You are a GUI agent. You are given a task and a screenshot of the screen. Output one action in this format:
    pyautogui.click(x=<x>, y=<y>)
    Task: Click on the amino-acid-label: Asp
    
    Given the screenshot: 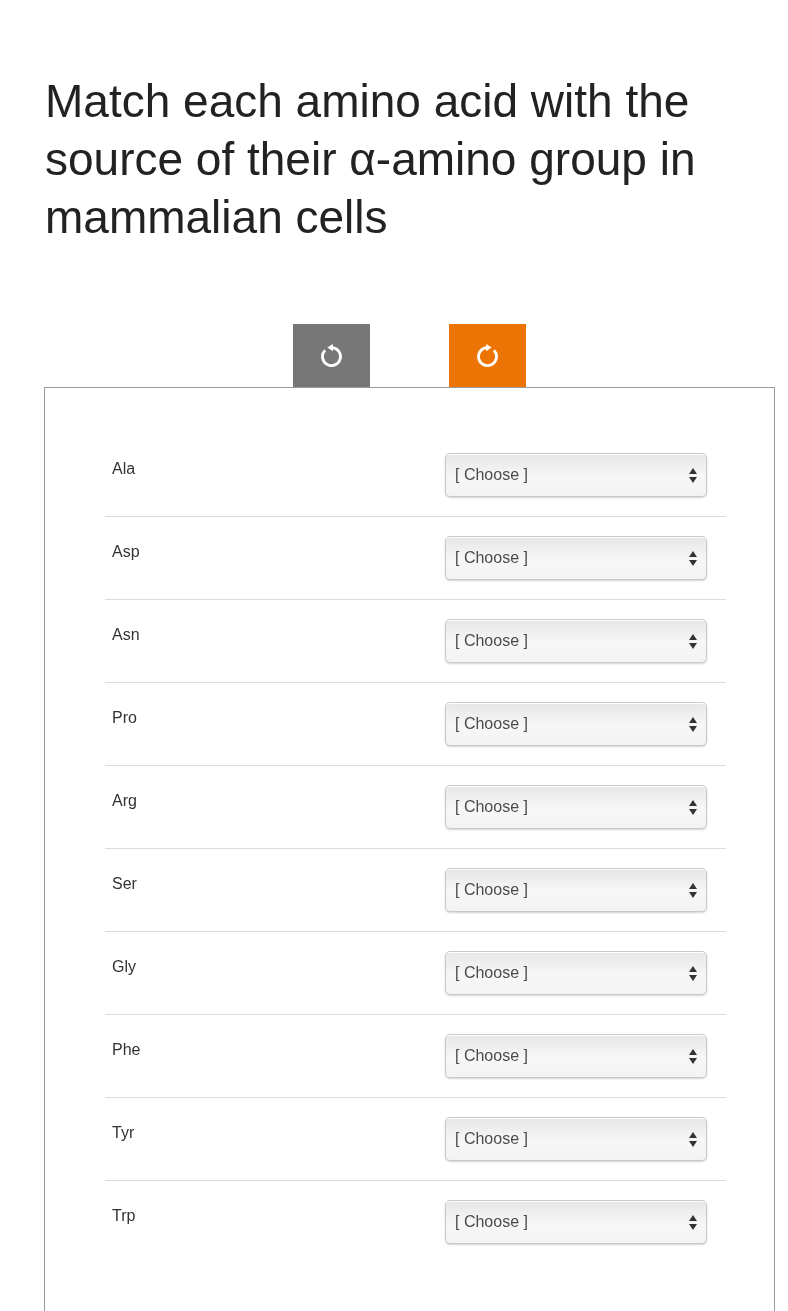 What is the action you would take?
    pyautogui.click(x=126, y=552)
    